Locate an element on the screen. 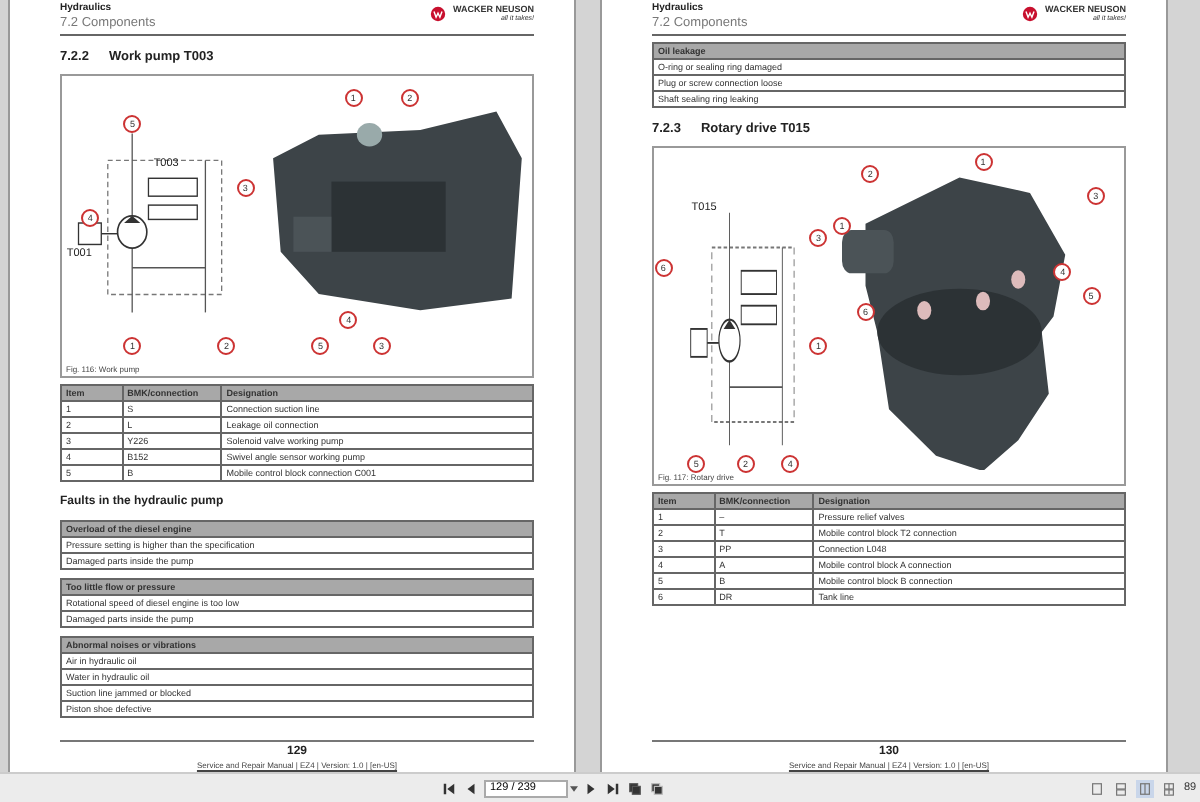 Image resolution: width=1200 pixels, height=802 pixels. caret-icon is located at coordinates (574, 788).